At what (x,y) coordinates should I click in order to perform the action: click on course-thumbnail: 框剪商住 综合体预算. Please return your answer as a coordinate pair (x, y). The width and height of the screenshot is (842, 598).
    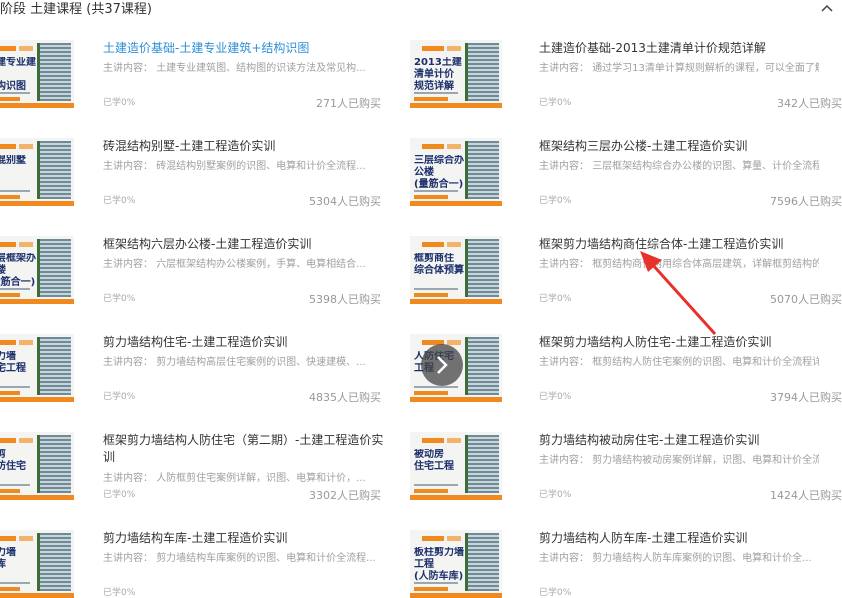
    Looking at the image, I should click on (456, 270).